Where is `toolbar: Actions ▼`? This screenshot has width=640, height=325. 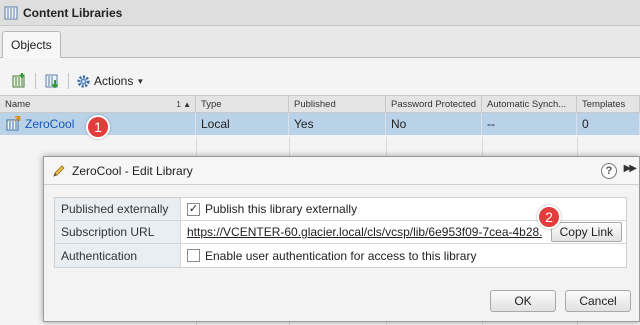 toolbar: Actions ▼ is located at coordinates (320, 81).